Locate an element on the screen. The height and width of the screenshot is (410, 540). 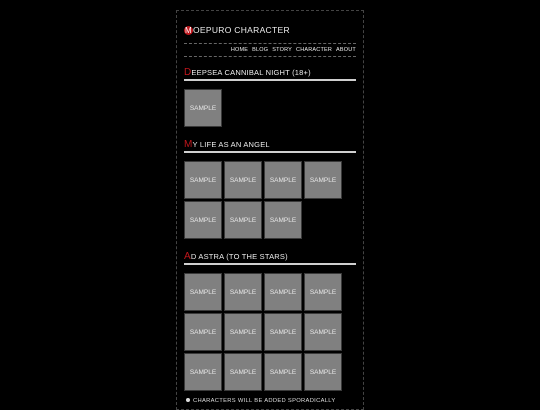
nav-bar: HOME BLOG STORY CHARACTER ABOUT is located at coordinates (270, 50).